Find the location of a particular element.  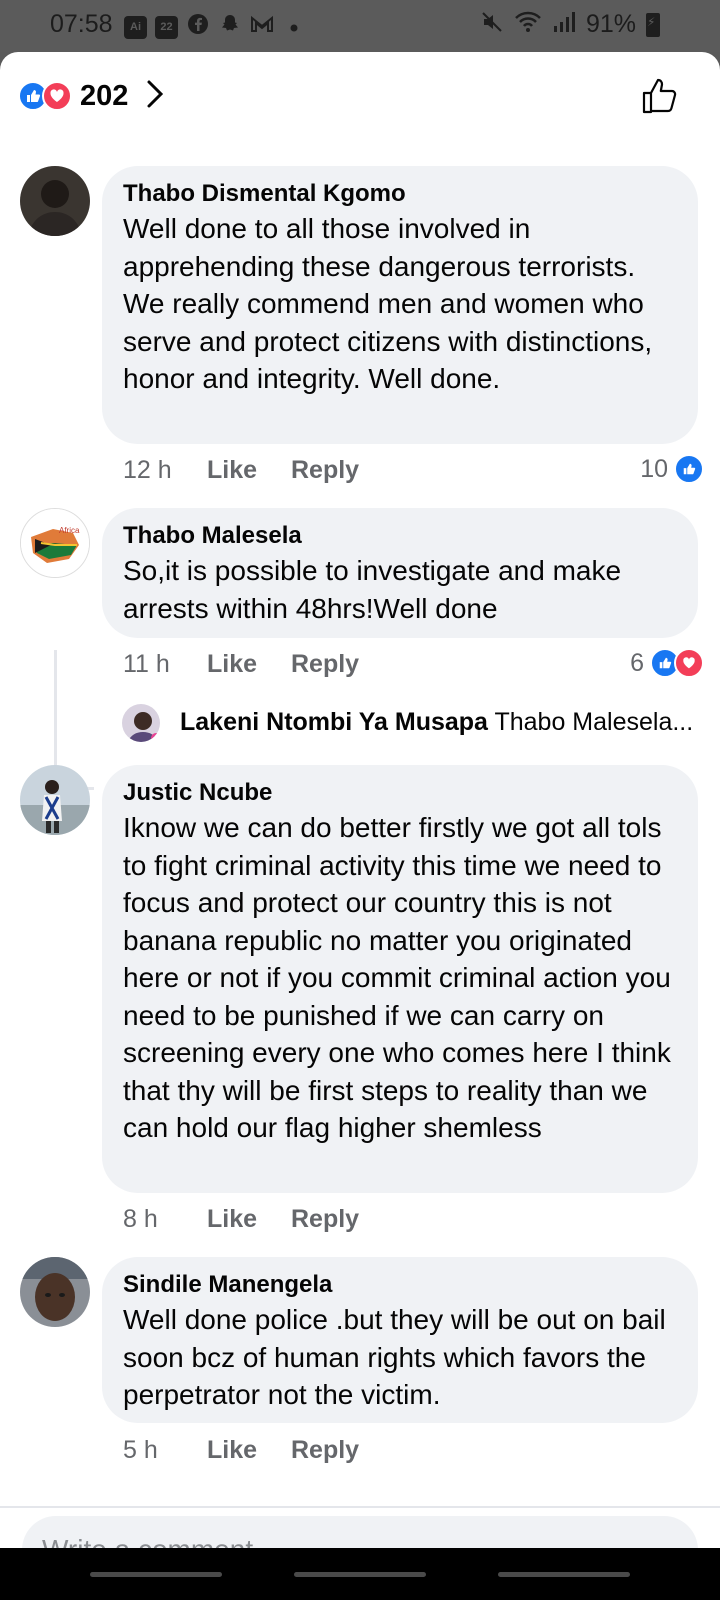

signal-icon is located at coordinates (564, 24).